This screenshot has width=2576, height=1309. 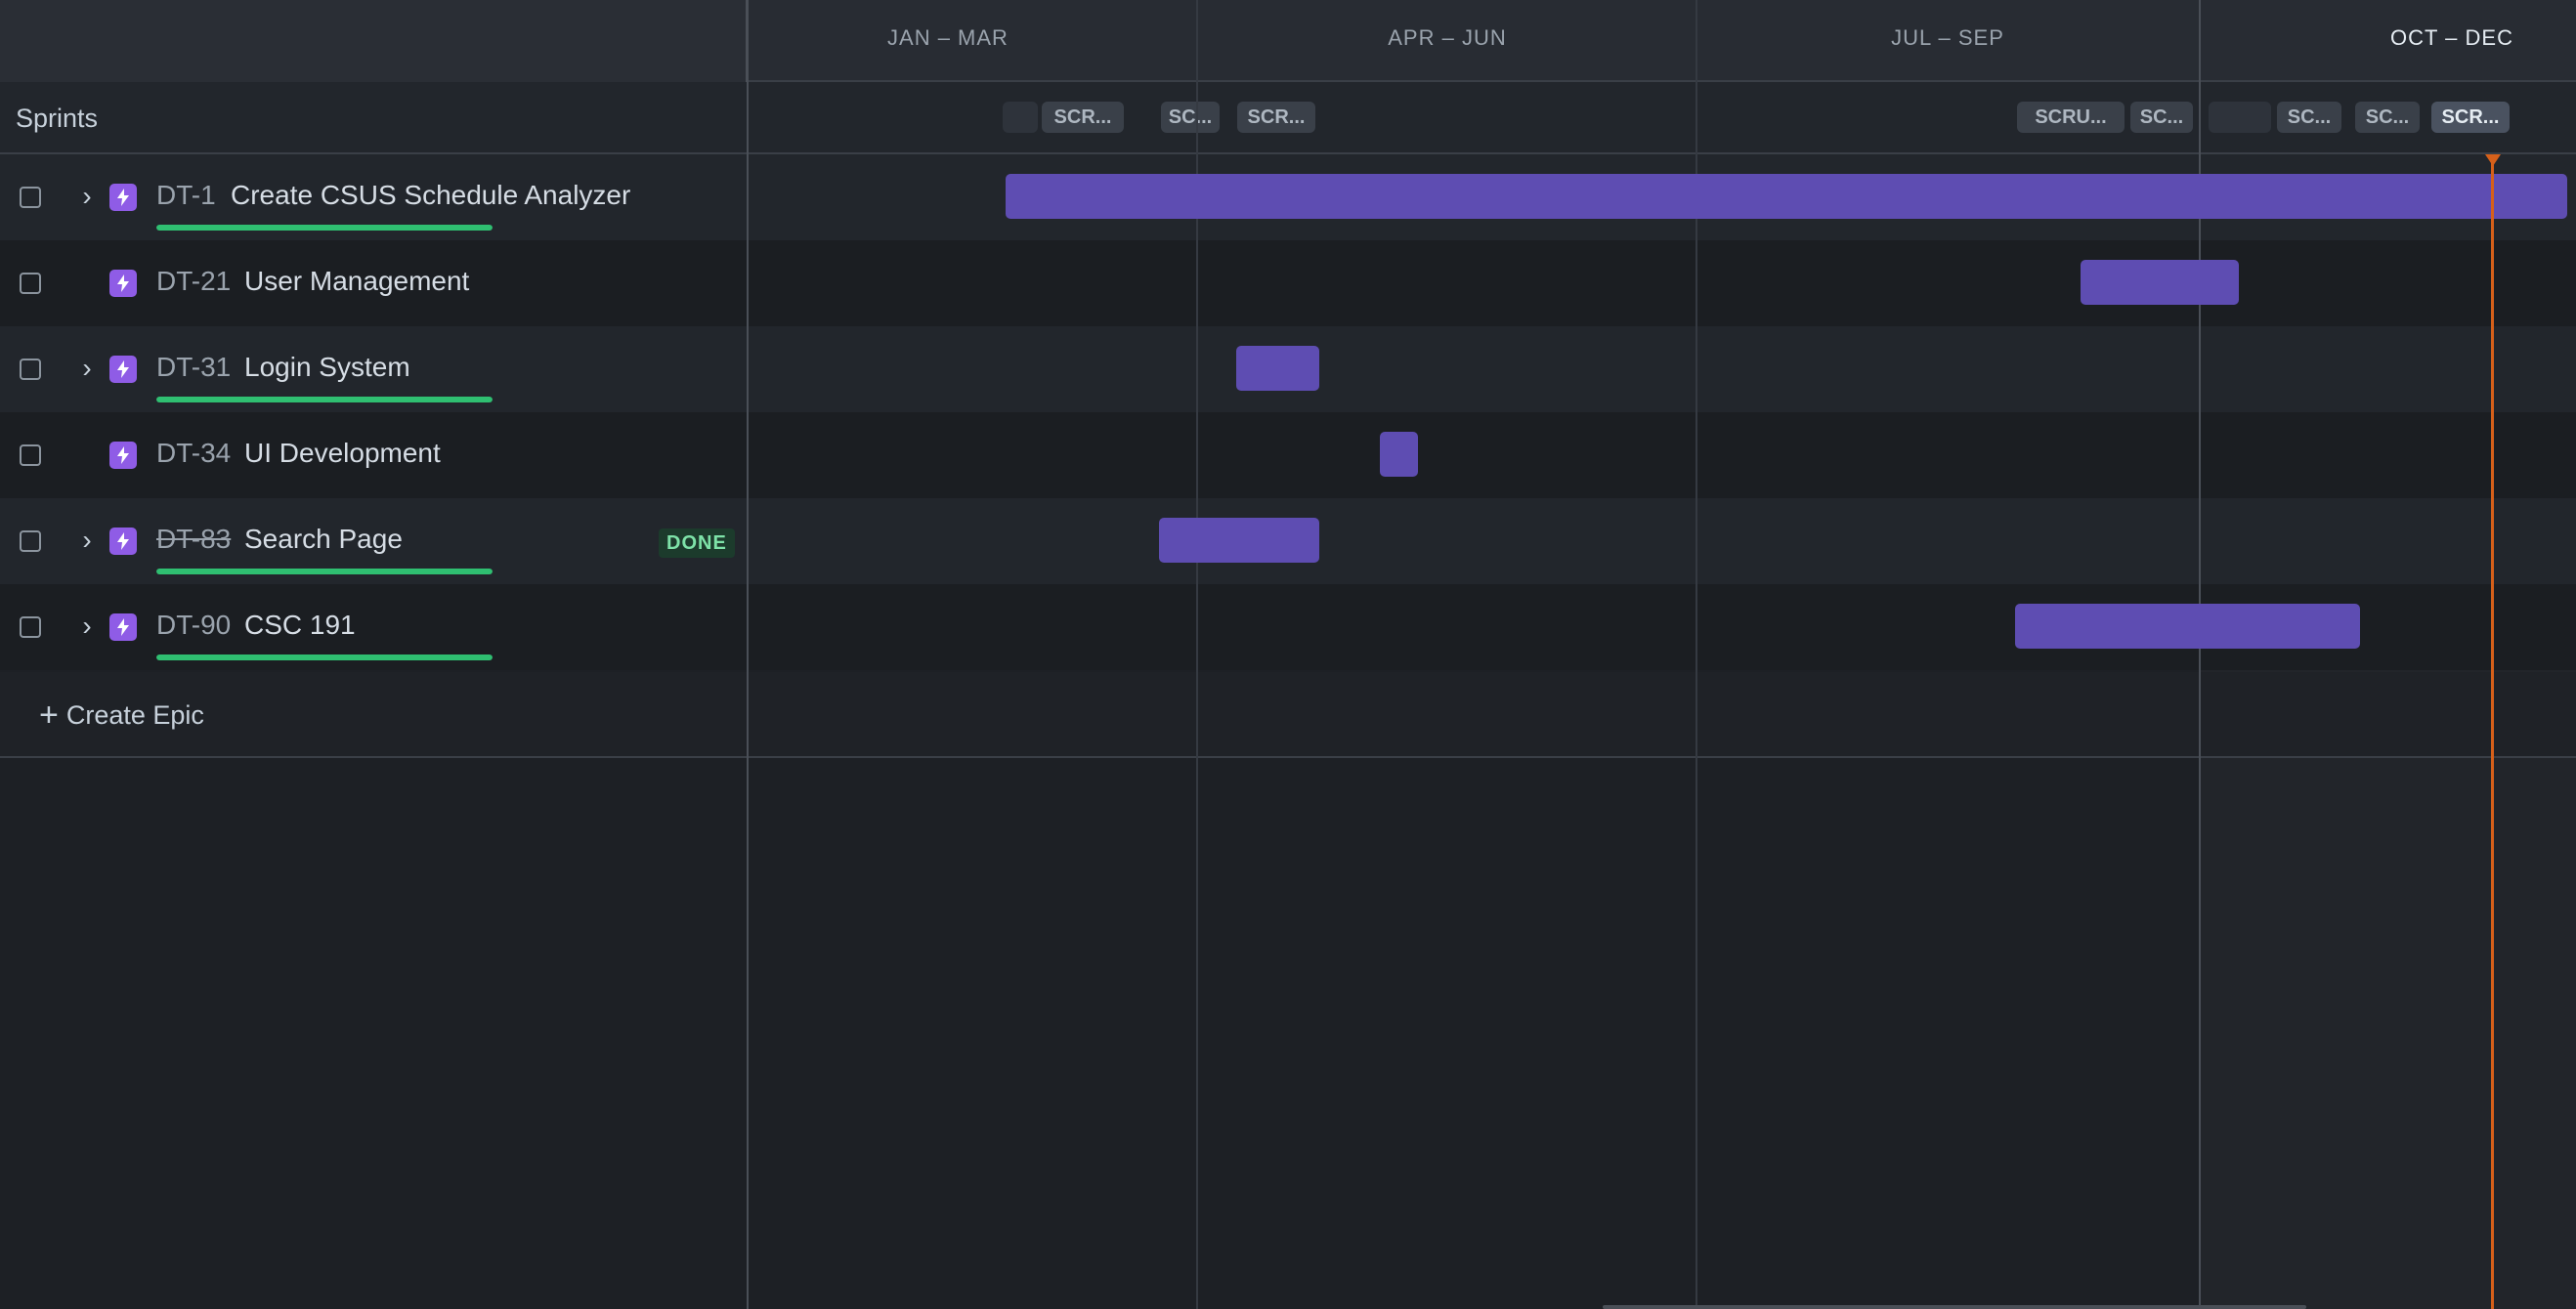 What do you see at coordinates (2493, 731) in the screenshot?
I see `today-line` at bounding box center [2493, 731].